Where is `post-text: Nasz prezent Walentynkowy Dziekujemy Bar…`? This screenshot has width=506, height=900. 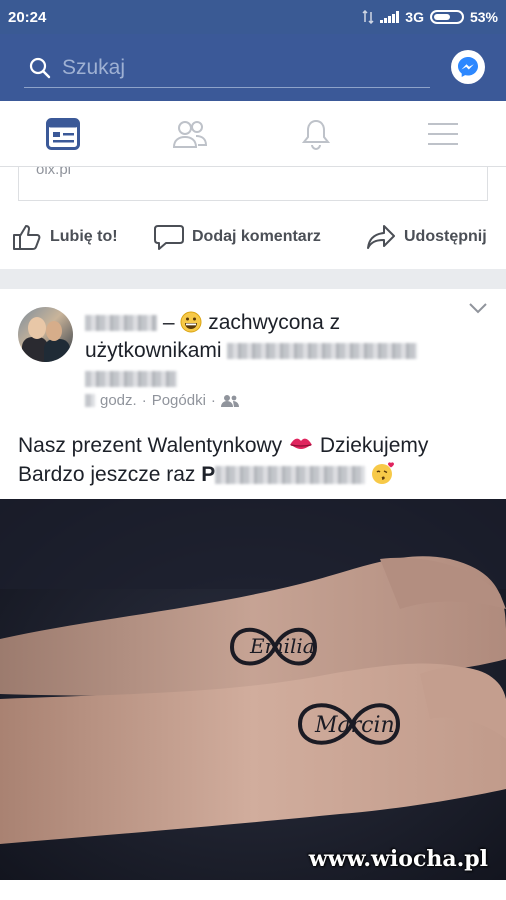 post-text: Nasz prezent Walentynkowy Dziekujemy Bar… is located at coordinates (223, 460).